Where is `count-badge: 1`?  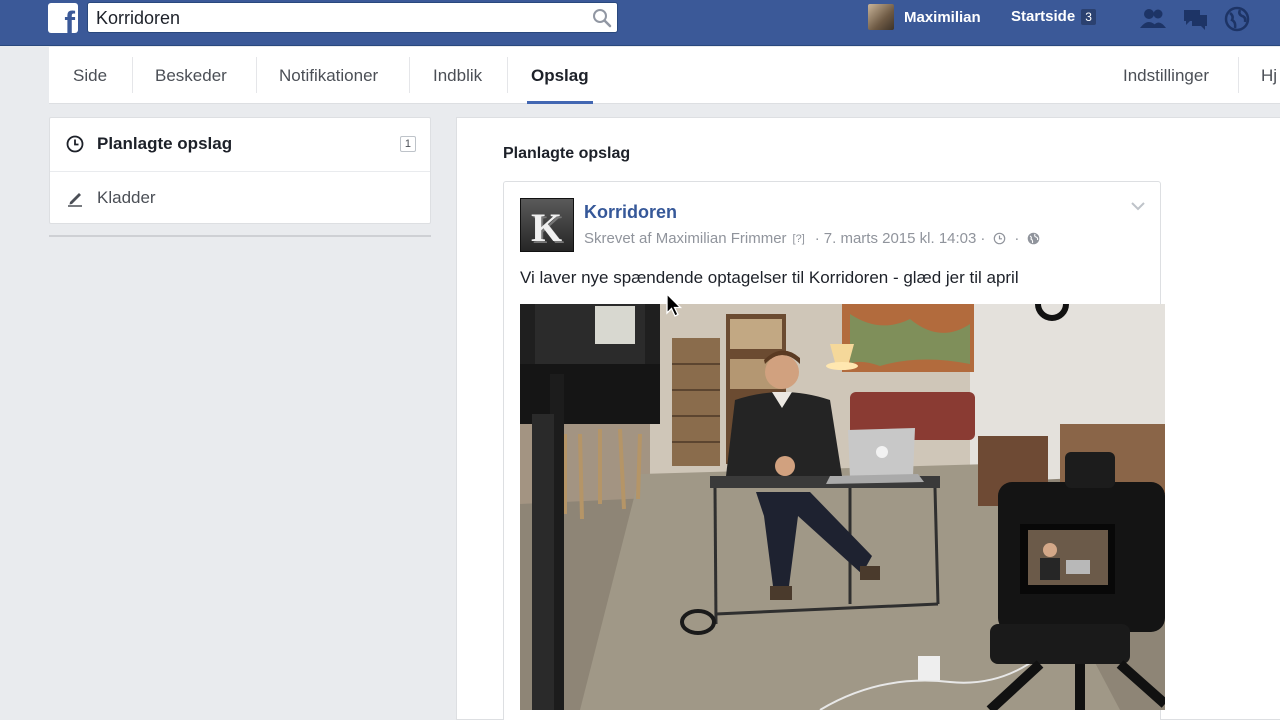 count-badge: 1 is located at coordinates (407, 144).